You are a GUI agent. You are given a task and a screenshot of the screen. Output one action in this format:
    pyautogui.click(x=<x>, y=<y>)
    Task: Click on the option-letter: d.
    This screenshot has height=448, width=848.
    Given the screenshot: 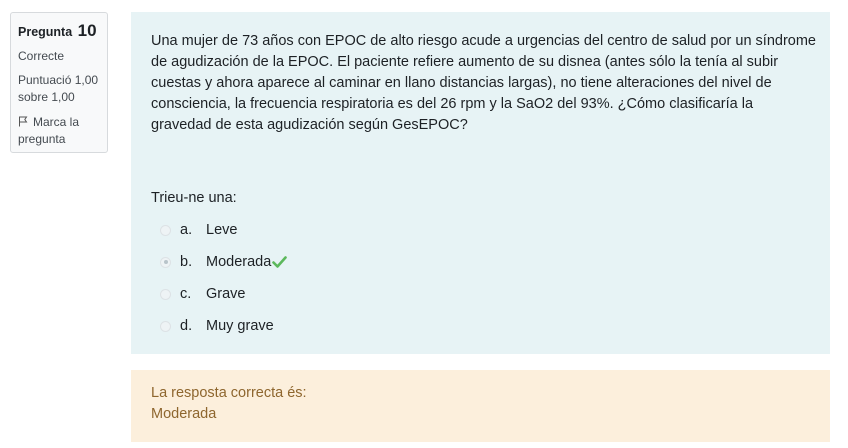 What is the action you would take?
    pyautogui.click(x=186, y=326)
    